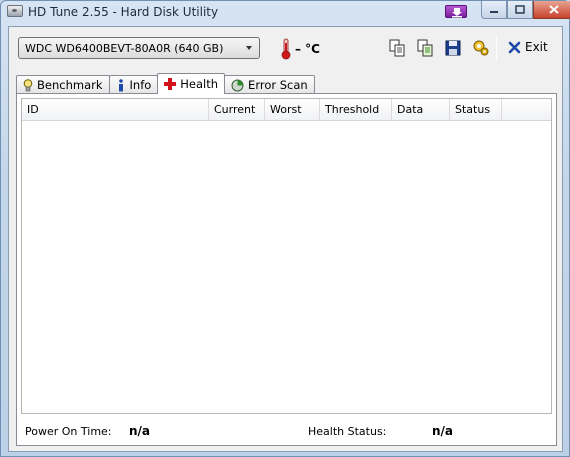 The width and height of the screenshot is (570, 457). What do you see at coordinates (120, 84) in the screenshot?
I see `info-icon` at bounding box center [120, 84].